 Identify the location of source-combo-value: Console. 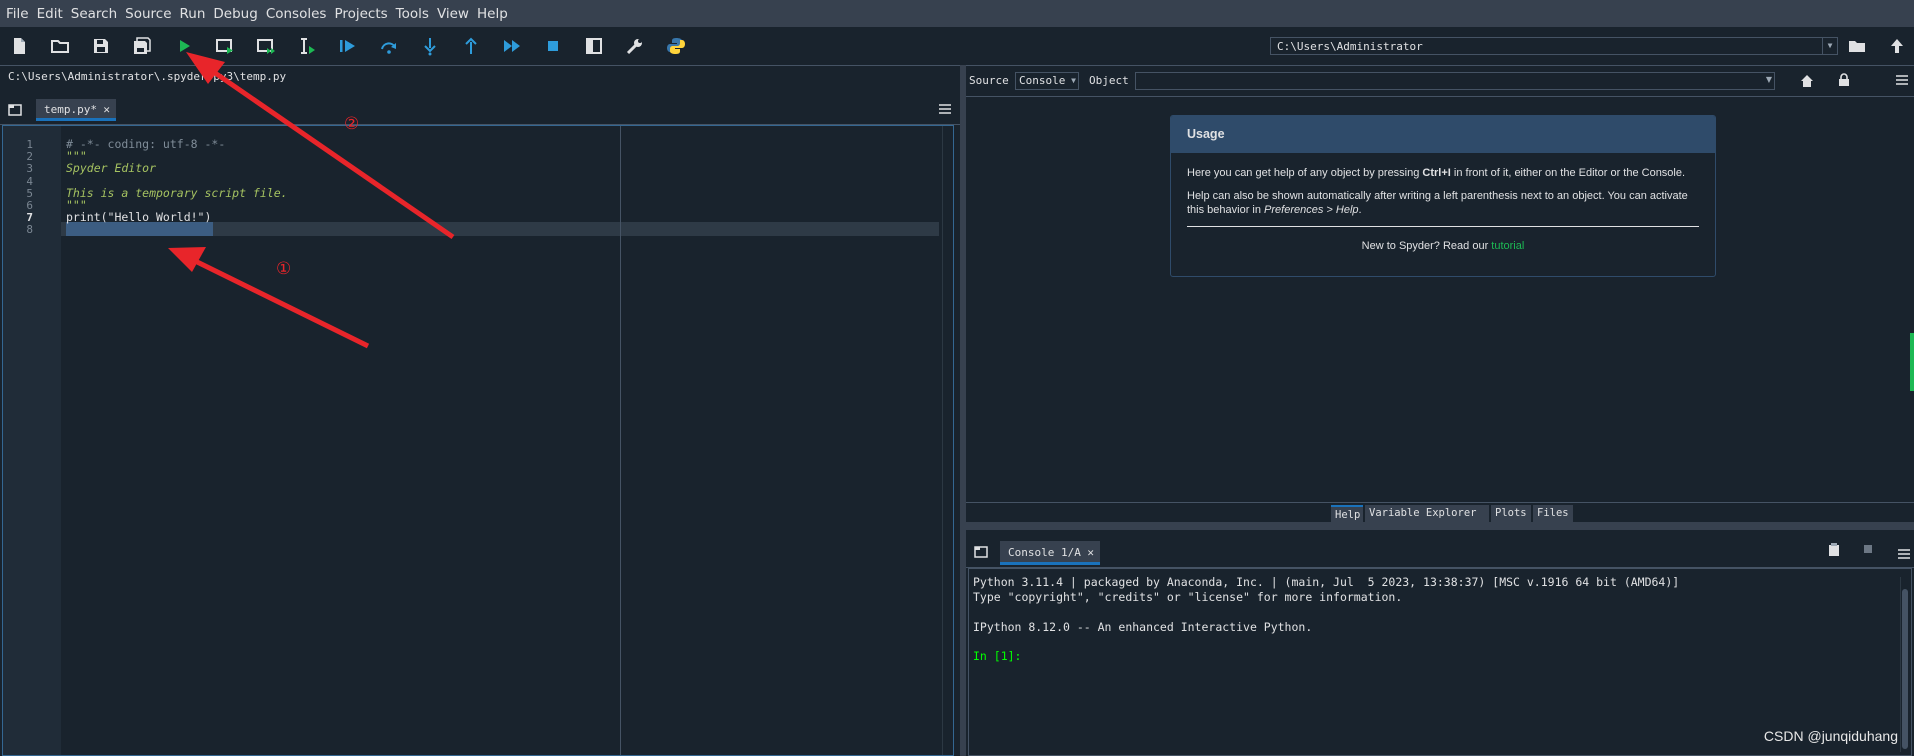
(1042, 80).